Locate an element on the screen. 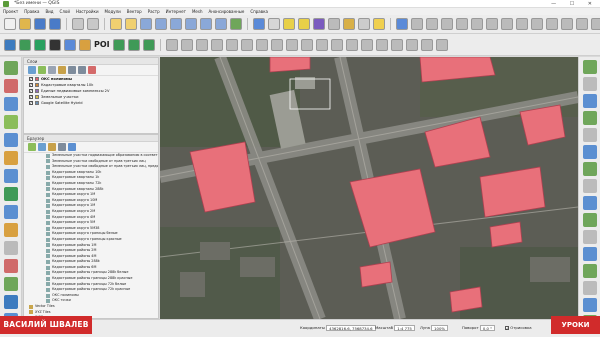 The height and width of the screenshot is (337, 600). settings-icon is located at coordinates (349, 24).